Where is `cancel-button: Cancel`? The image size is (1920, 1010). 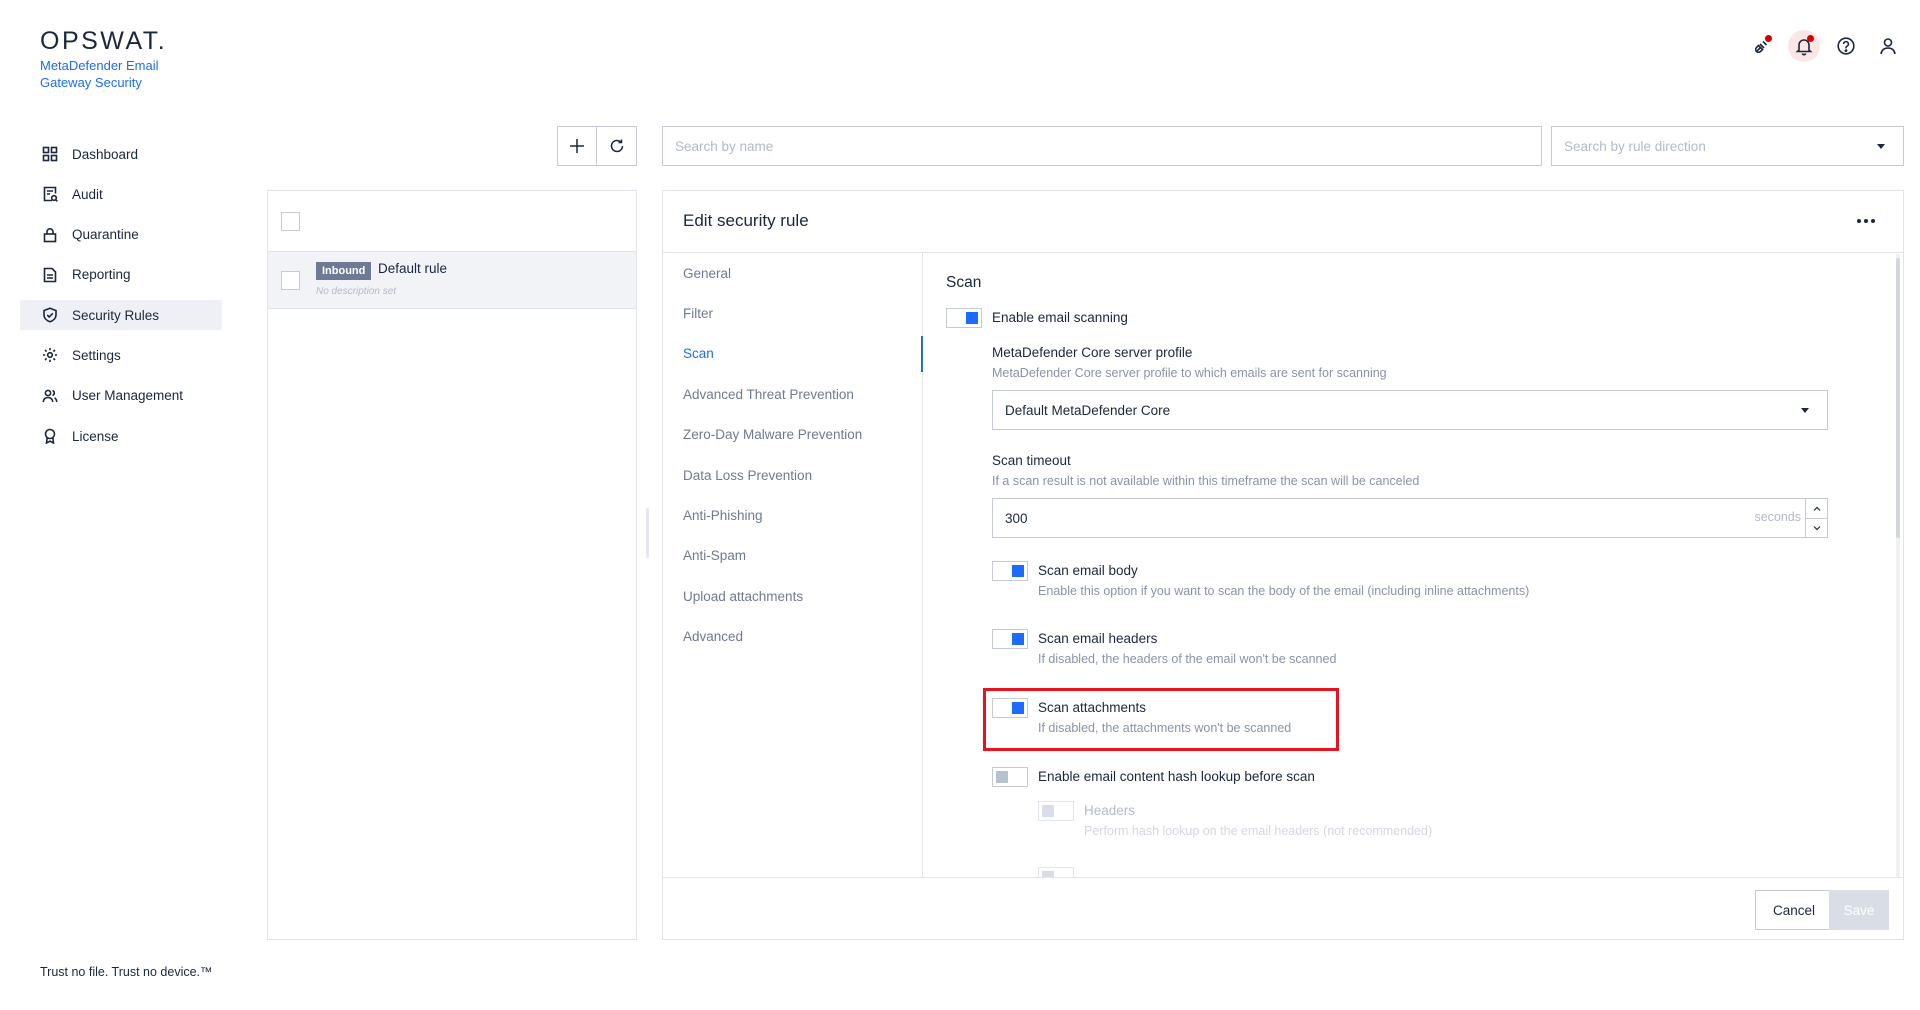 cancel-button: Cancel is located at coordinates (1794, 910).